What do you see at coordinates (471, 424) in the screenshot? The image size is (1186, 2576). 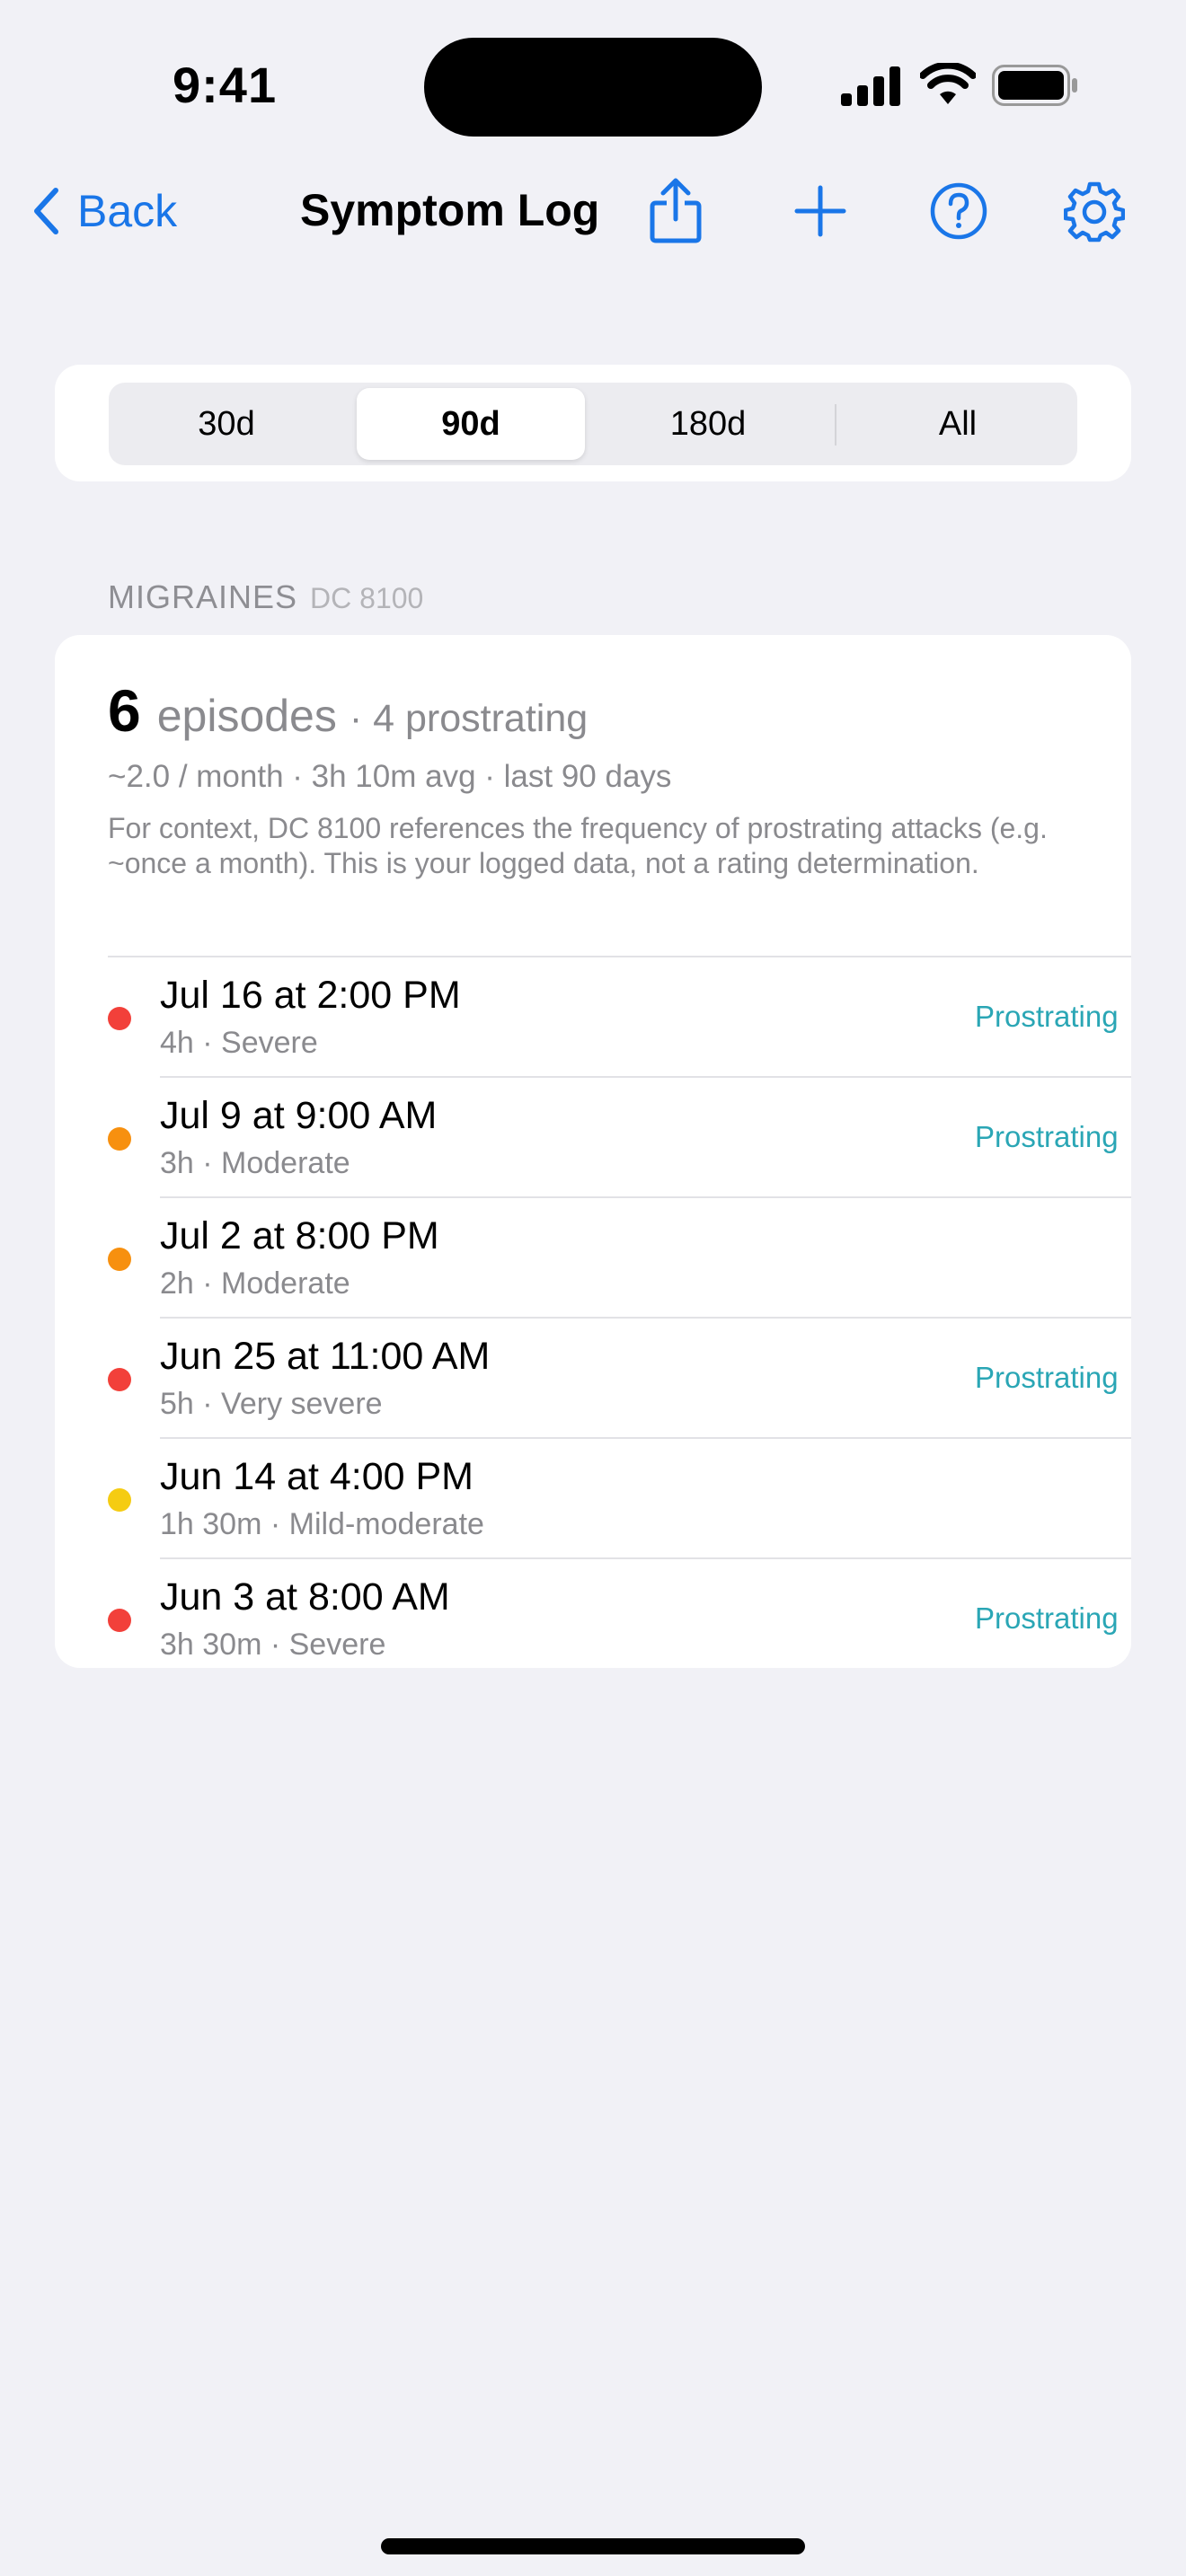 I see `segment-90d: 90d` at bounding box center [471, 424].